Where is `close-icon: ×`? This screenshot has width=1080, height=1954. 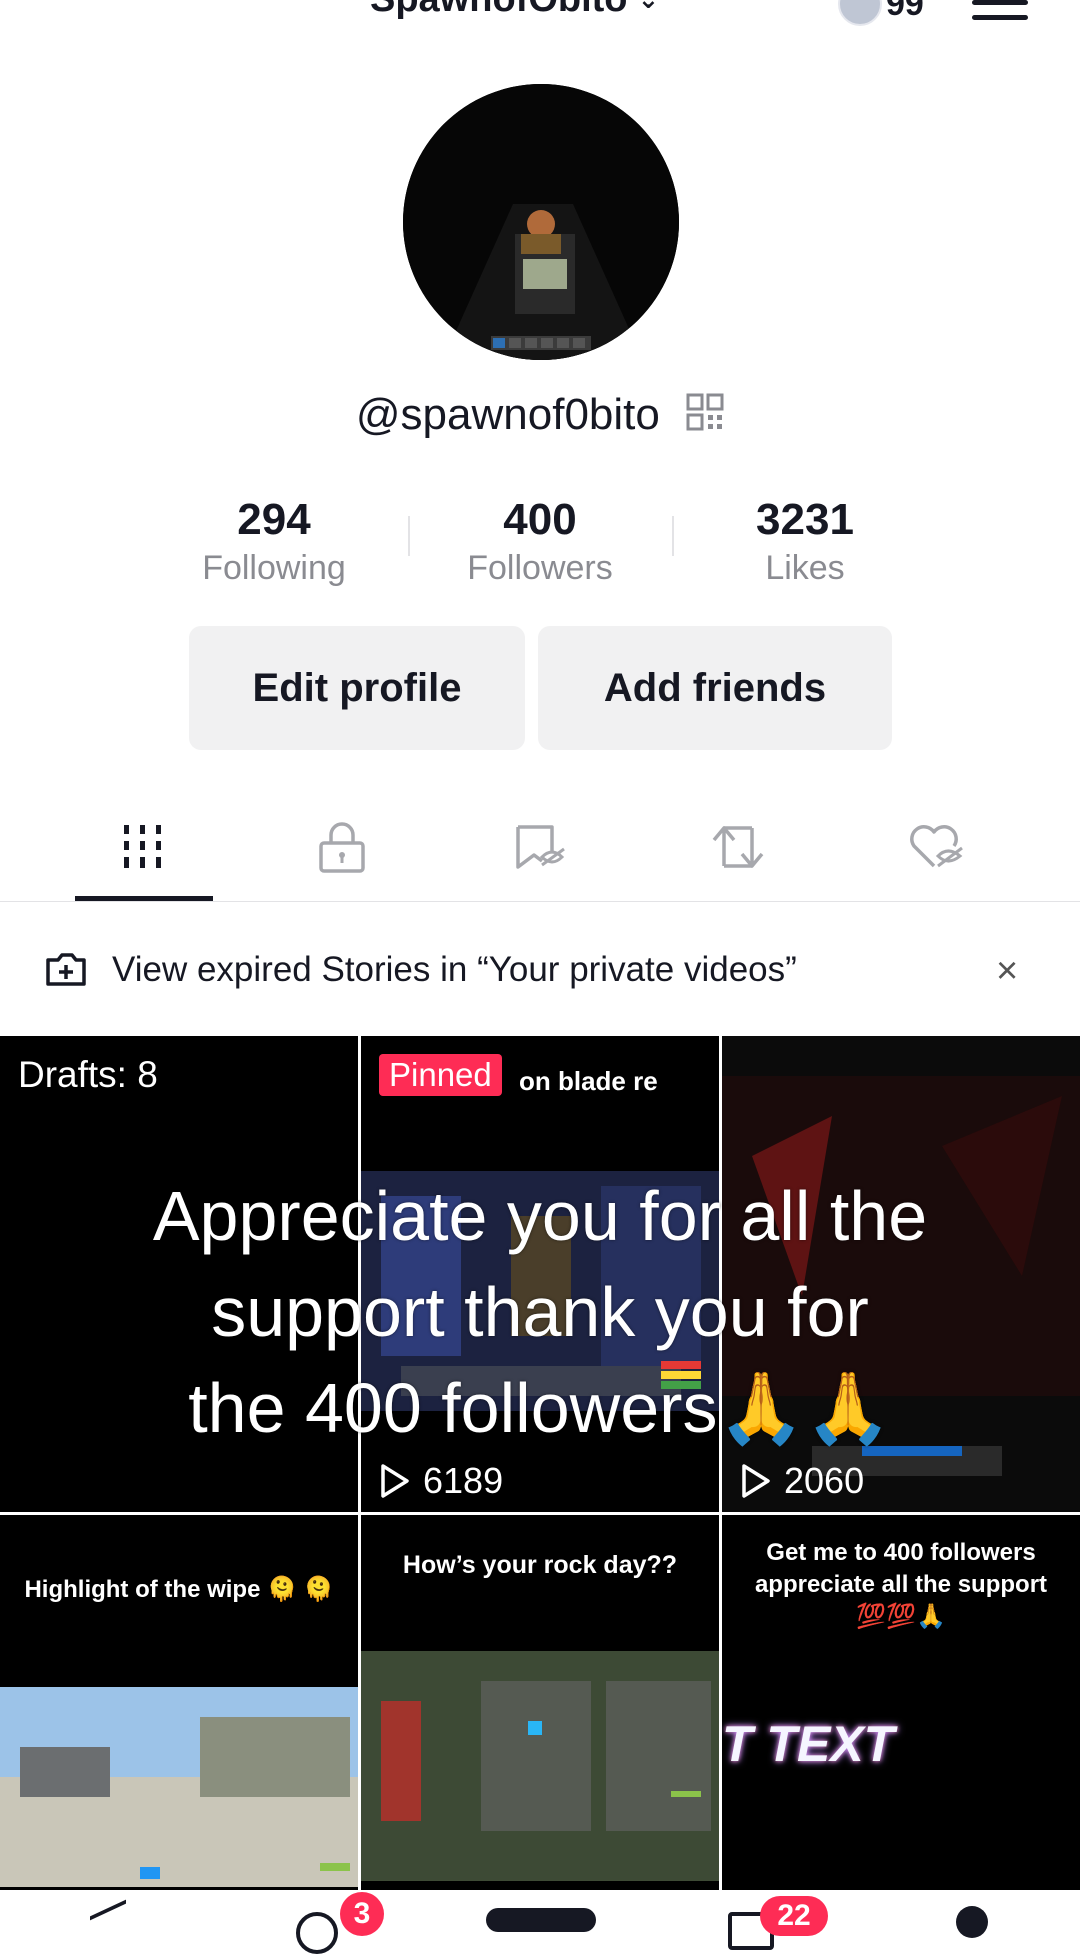
close-icon: × is located at coordinates (1007, 971).